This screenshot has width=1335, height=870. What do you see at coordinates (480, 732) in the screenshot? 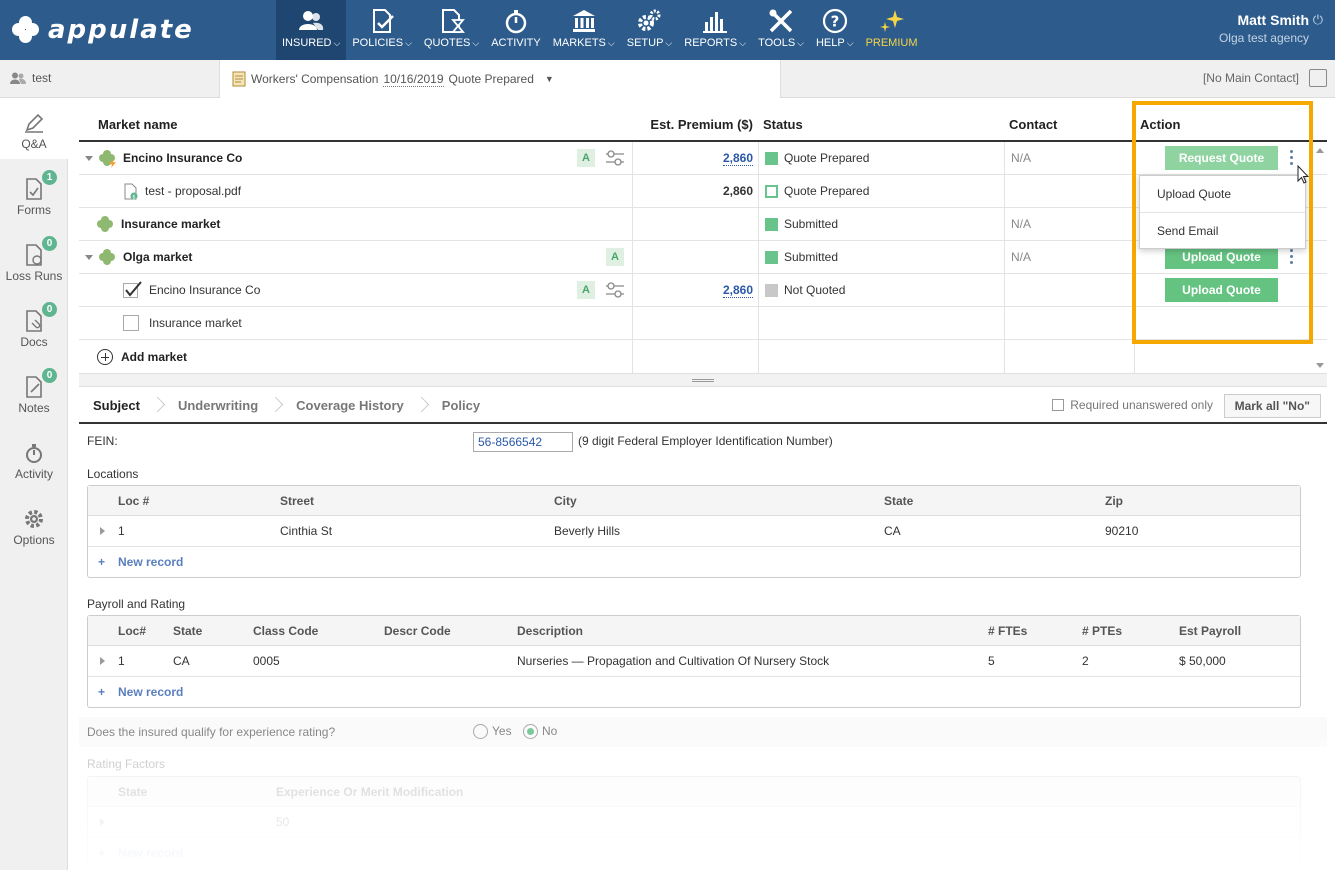
I see `yes-radio` at bounding box center [480, 732].